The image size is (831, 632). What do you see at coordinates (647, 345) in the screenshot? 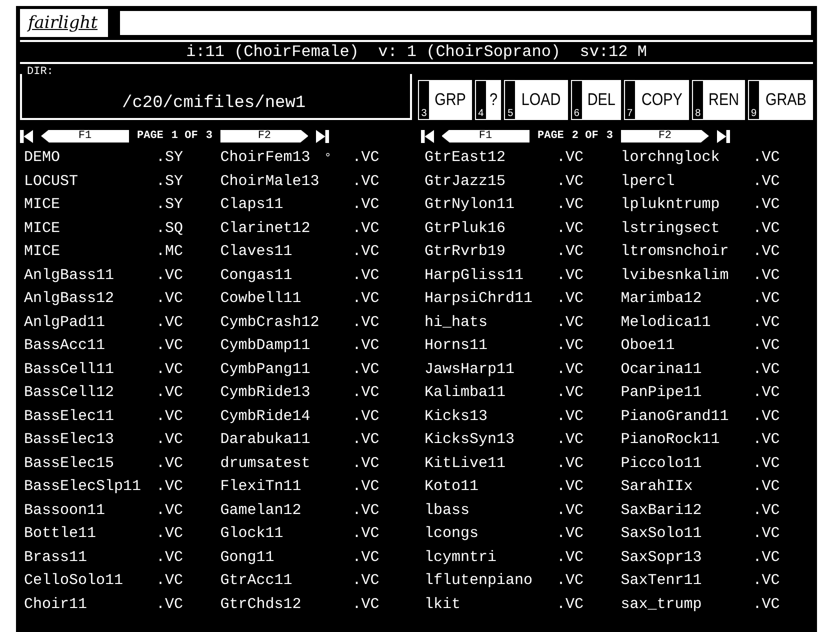
I see `file-name: Oboe11` at bounding box center [647, 345].